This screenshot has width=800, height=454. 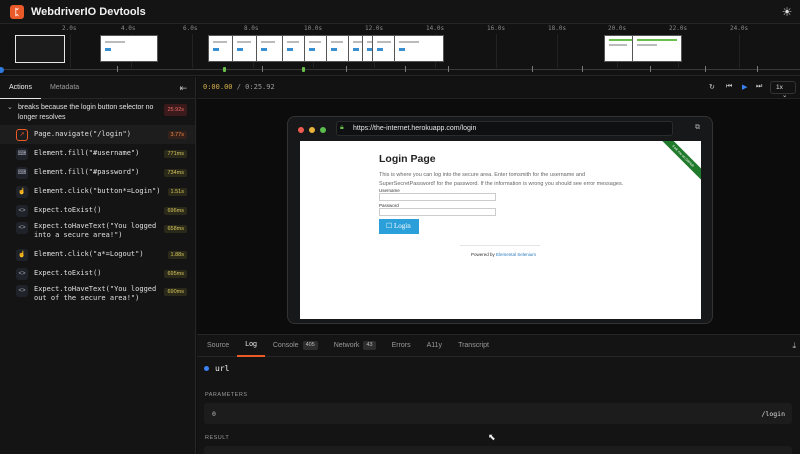 I want to click on tab-label: Network, so click(x=346, y=345).